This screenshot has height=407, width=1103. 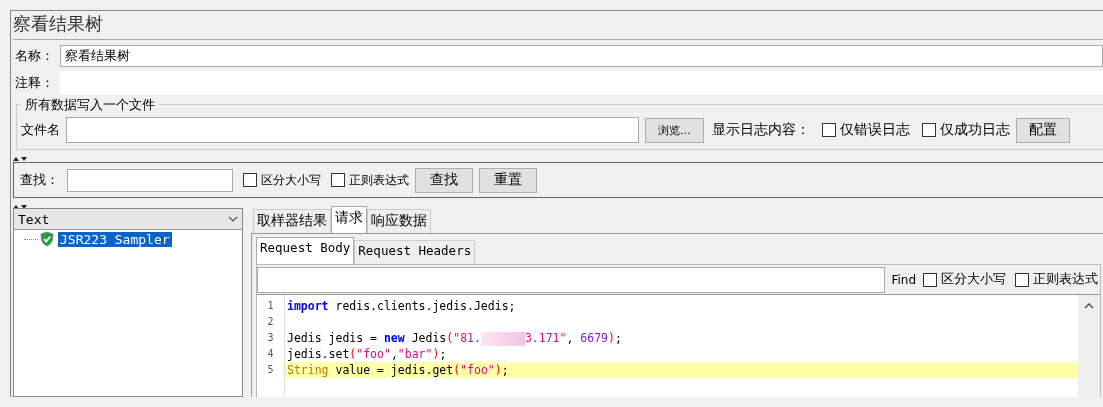 What do you see at coordinates (865, 130) in the screenshot?
I see `checkbox: 仅错误日志` at bounding box center [865, 130].